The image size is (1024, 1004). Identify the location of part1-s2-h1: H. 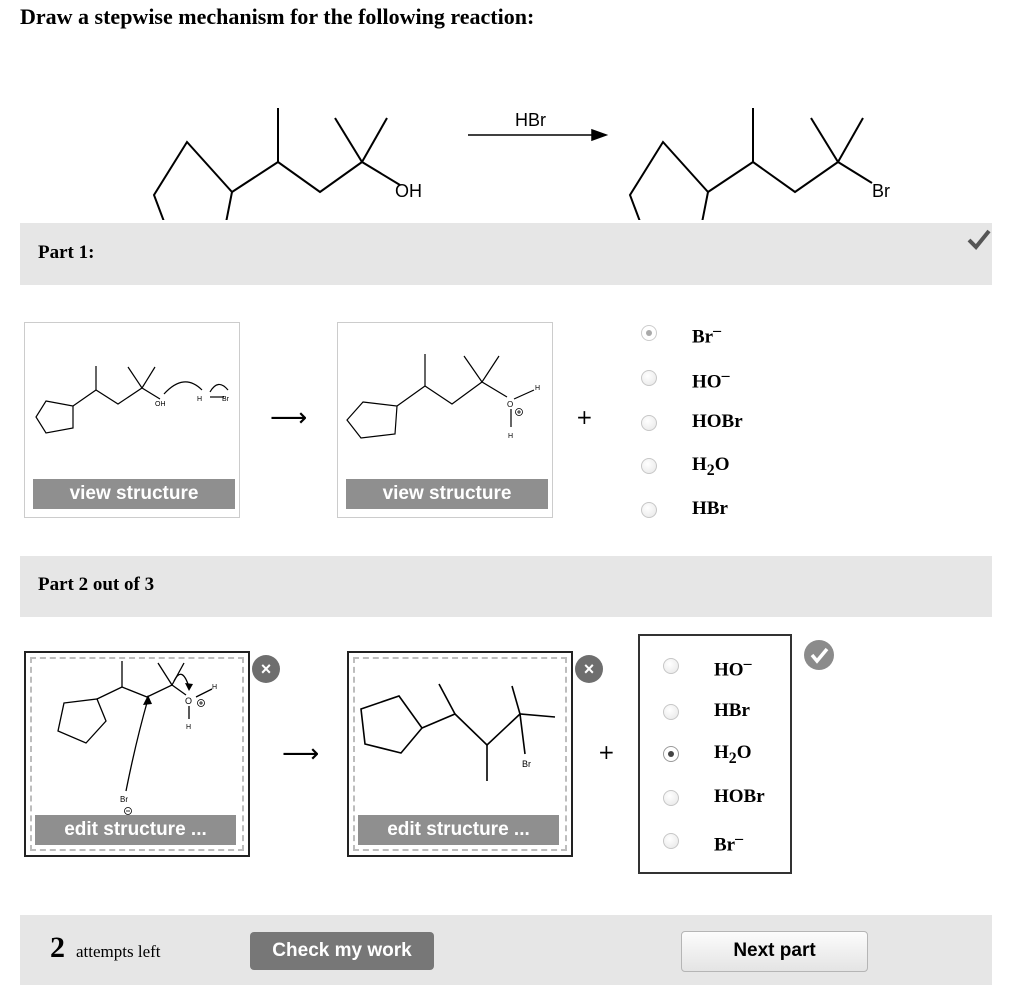
(537, 388).